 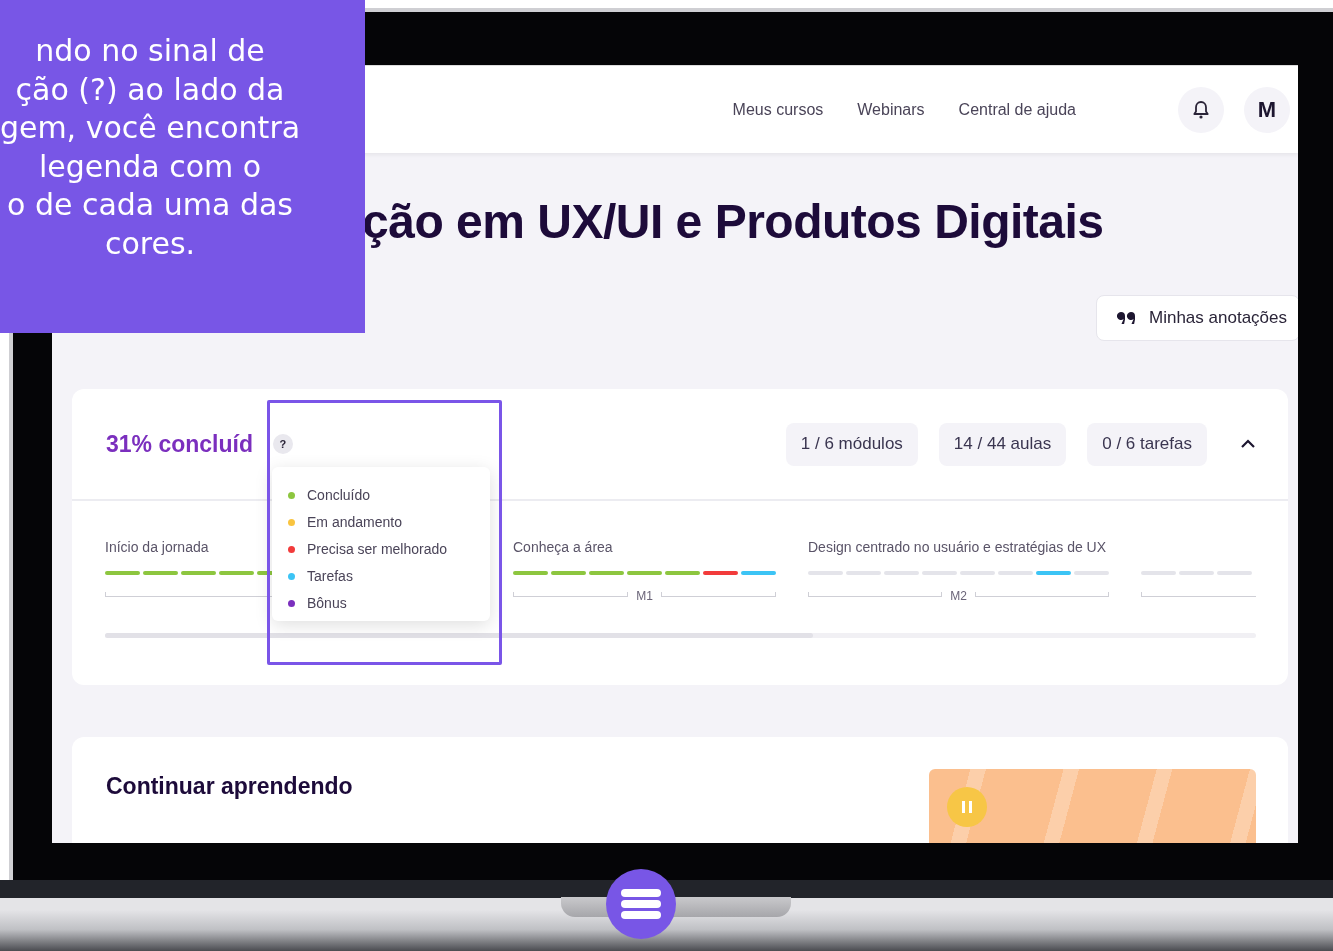 I want to click on quote-icon, so click(x=1126, y=318).